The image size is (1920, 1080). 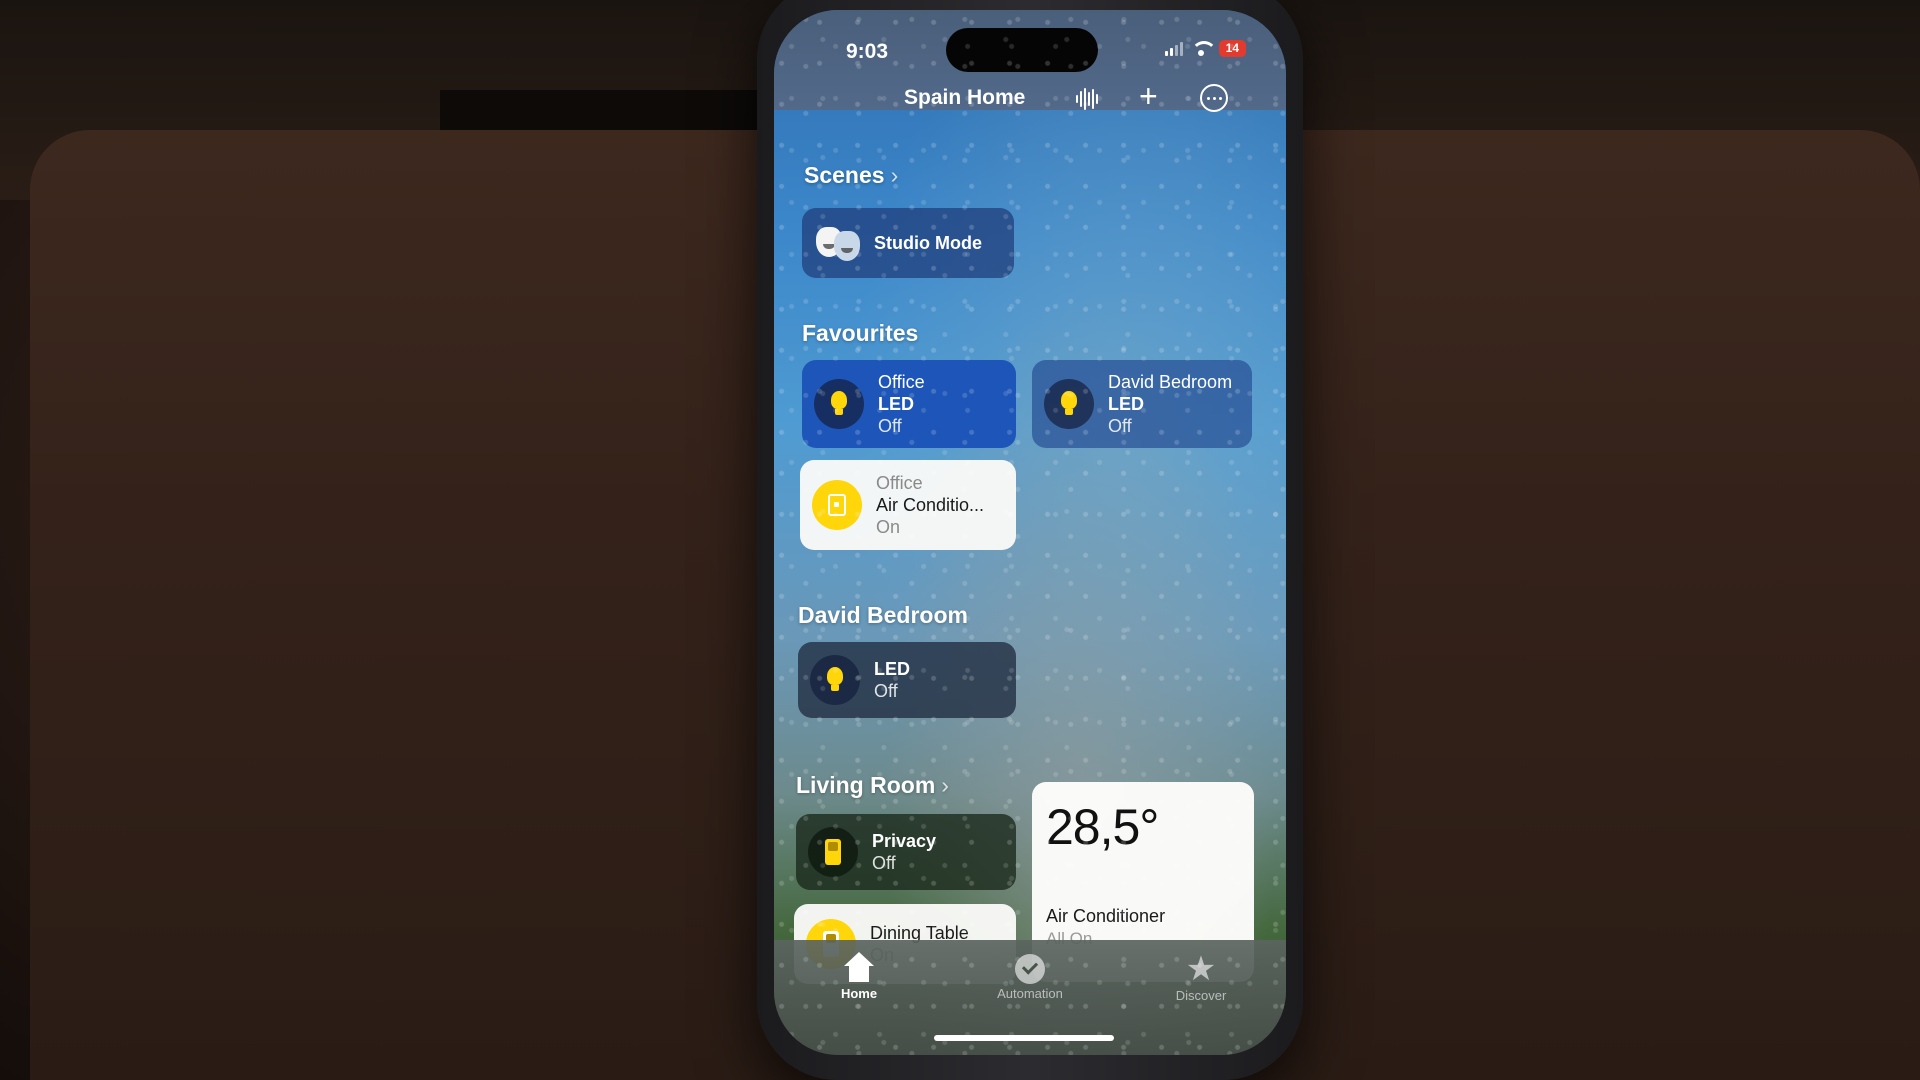 I want to click on living-room-header: Living Room ›, so click(x=872, y=785).